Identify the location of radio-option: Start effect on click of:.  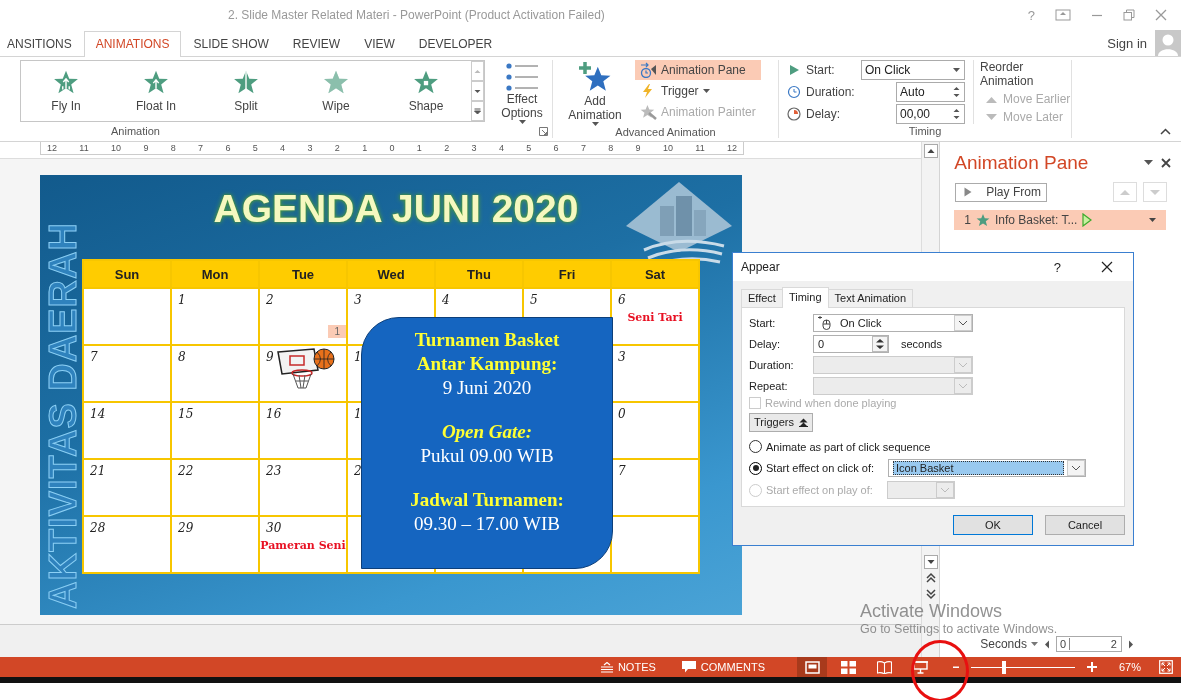
(811, 468).